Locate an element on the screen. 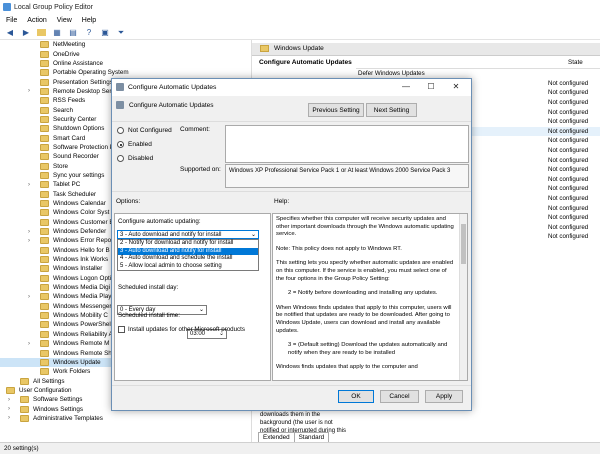  radio-label: Not Configured is located at coordinates (150, 130).